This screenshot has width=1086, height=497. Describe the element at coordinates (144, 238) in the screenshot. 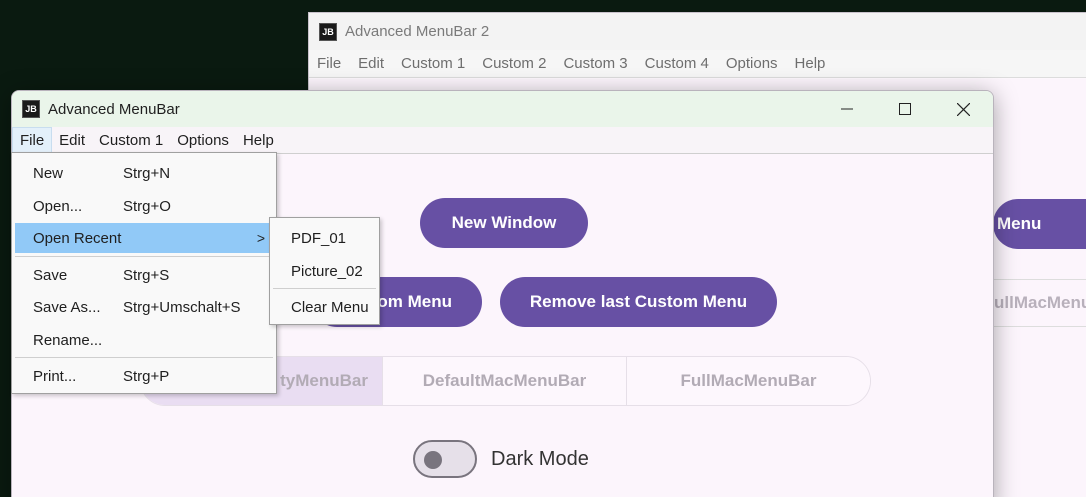

I see `menu-item-open-recent: Open Recent >` at that location.